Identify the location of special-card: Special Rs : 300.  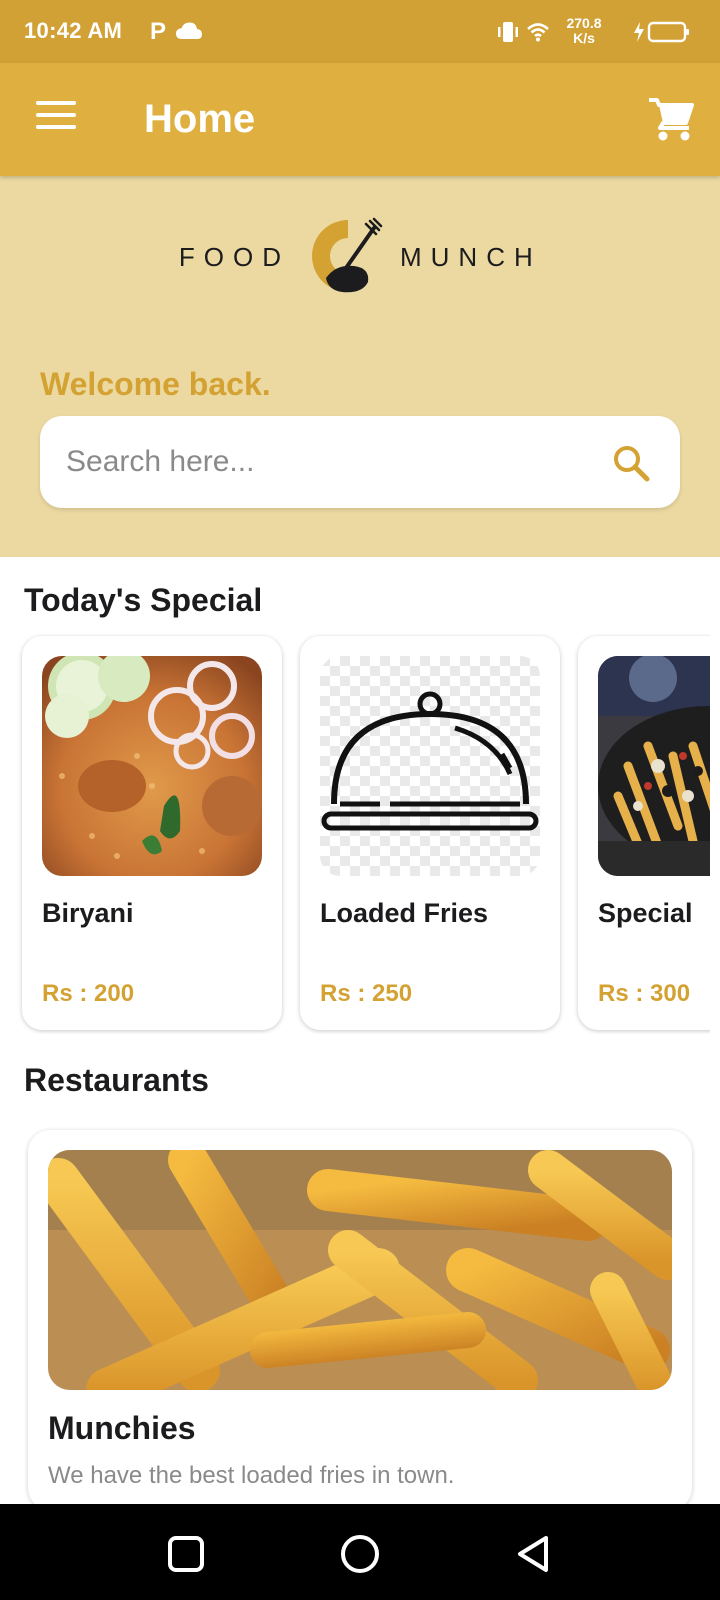
(644, 833).